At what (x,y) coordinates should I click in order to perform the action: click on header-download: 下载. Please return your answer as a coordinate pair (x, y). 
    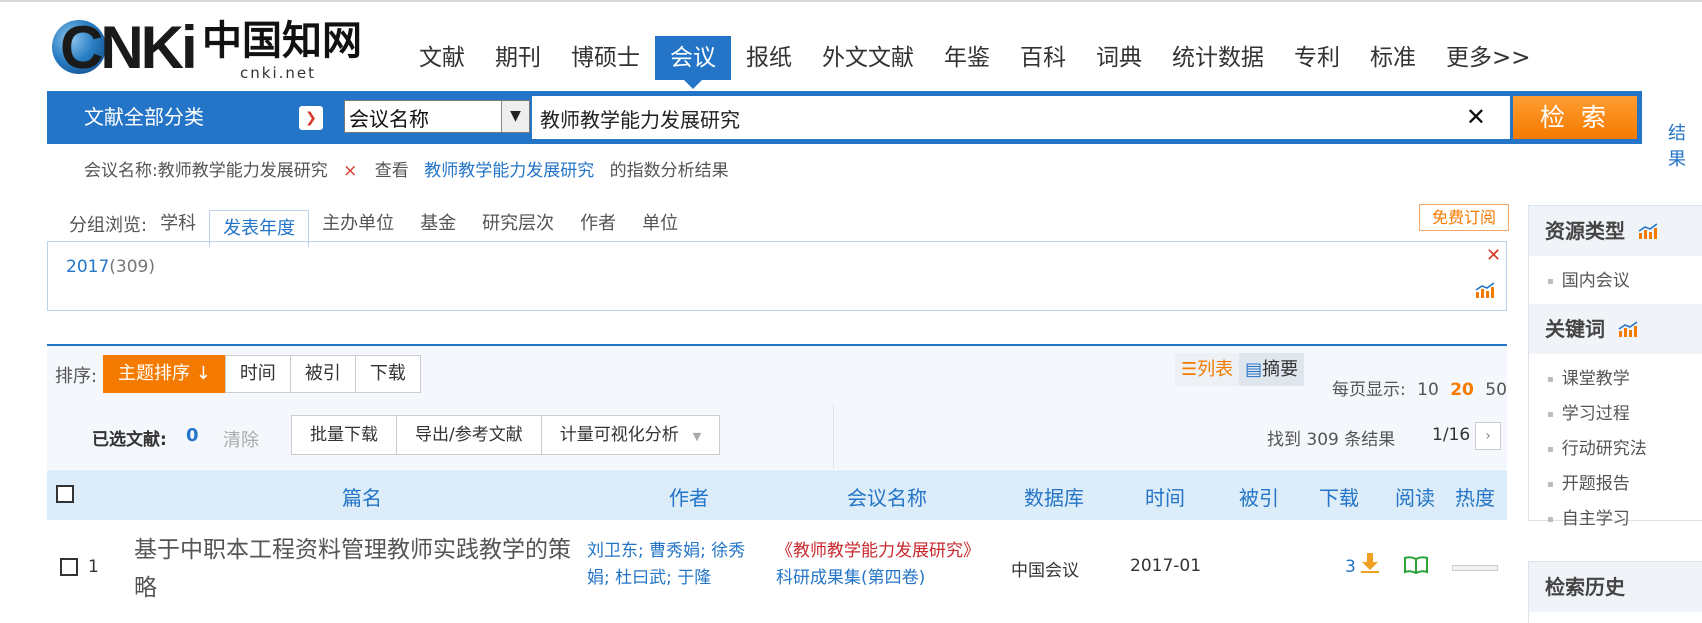
    Looking at the image, I should click on (1339, 496).